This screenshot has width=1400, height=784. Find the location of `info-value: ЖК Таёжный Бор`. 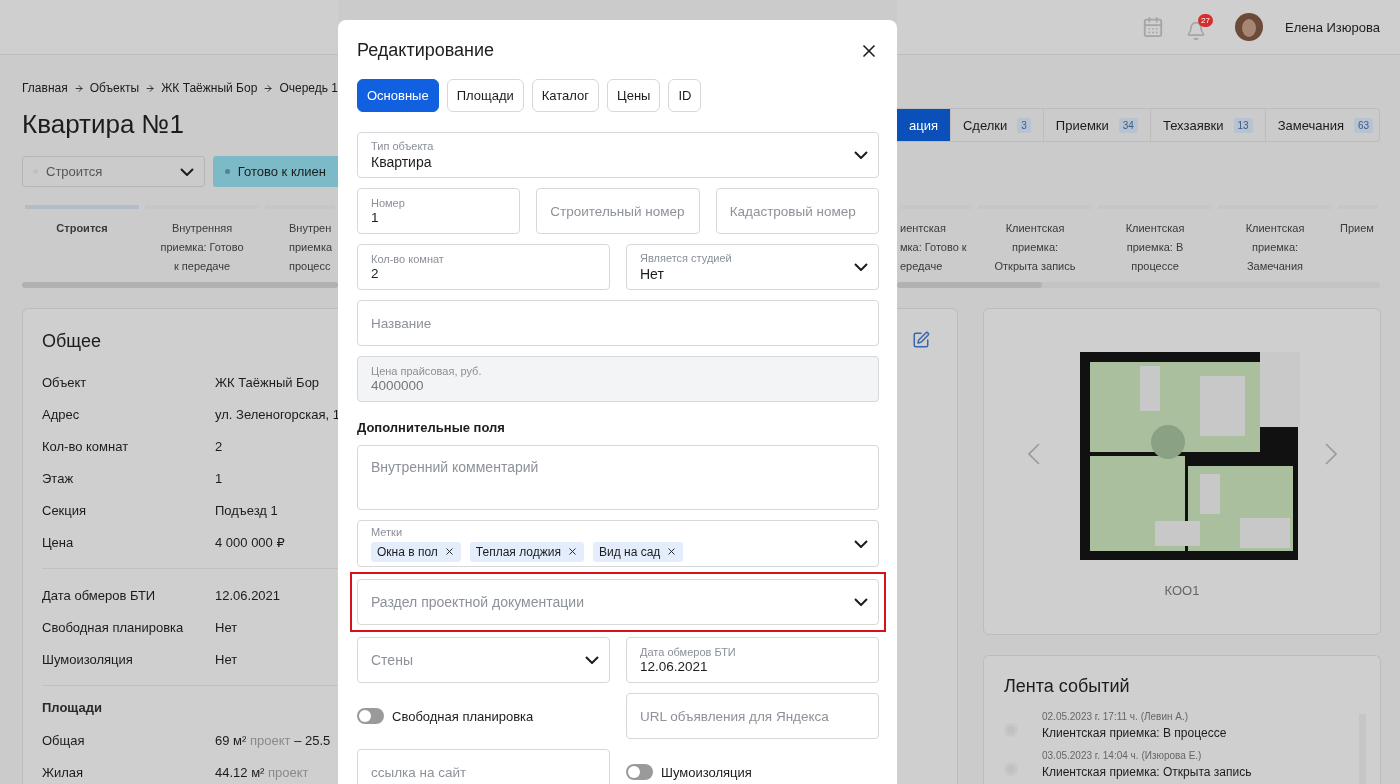

info-value: ЖК Таёжный Бор is located at coordinates (268, 382).